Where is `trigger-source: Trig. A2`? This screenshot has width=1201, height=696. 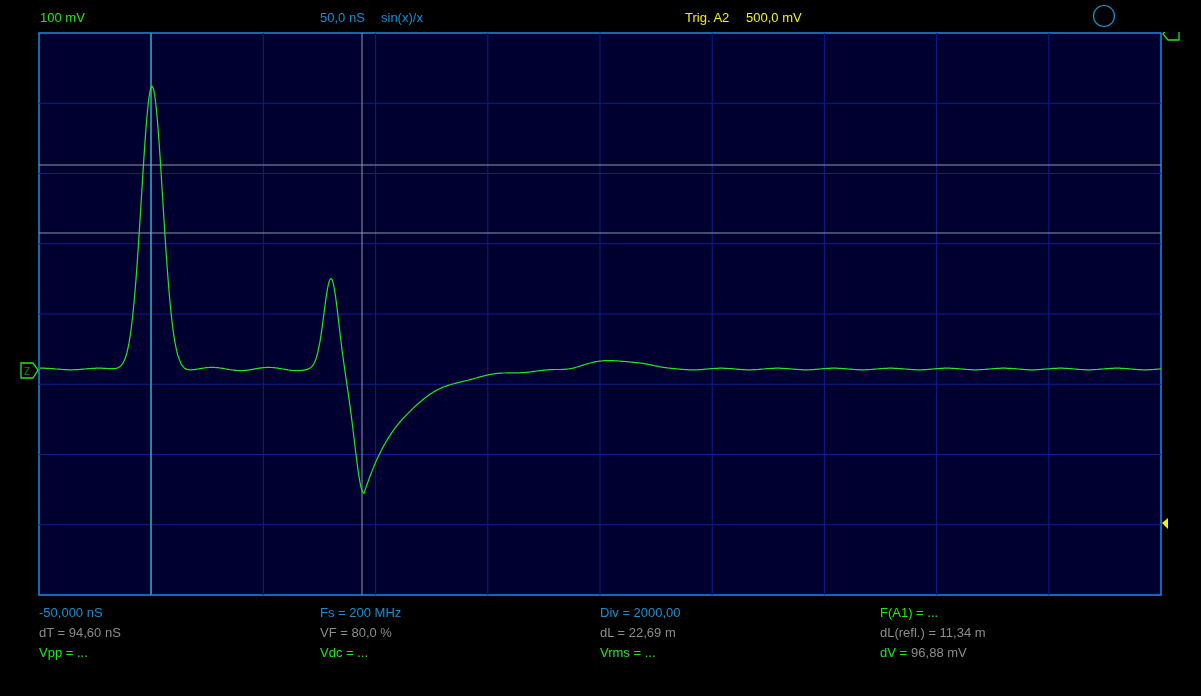 trigger-source: Trig. A2 is located at coordinates (707, 17).